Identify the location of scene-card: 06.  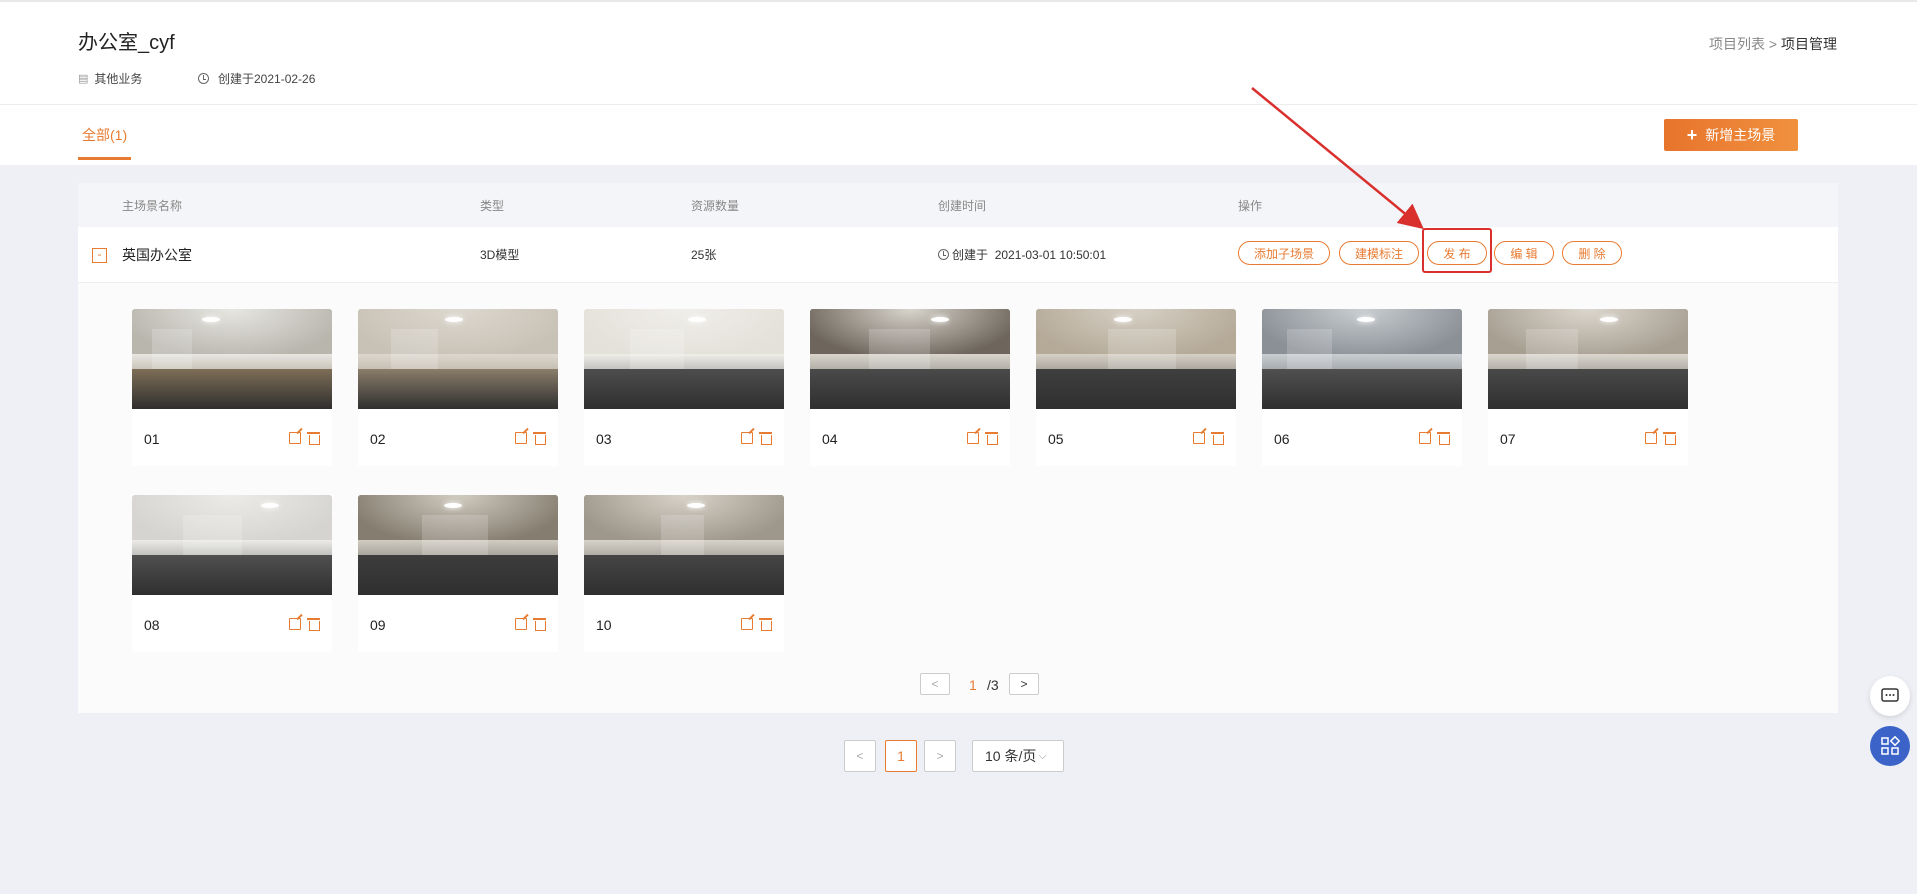
(1362, 387).